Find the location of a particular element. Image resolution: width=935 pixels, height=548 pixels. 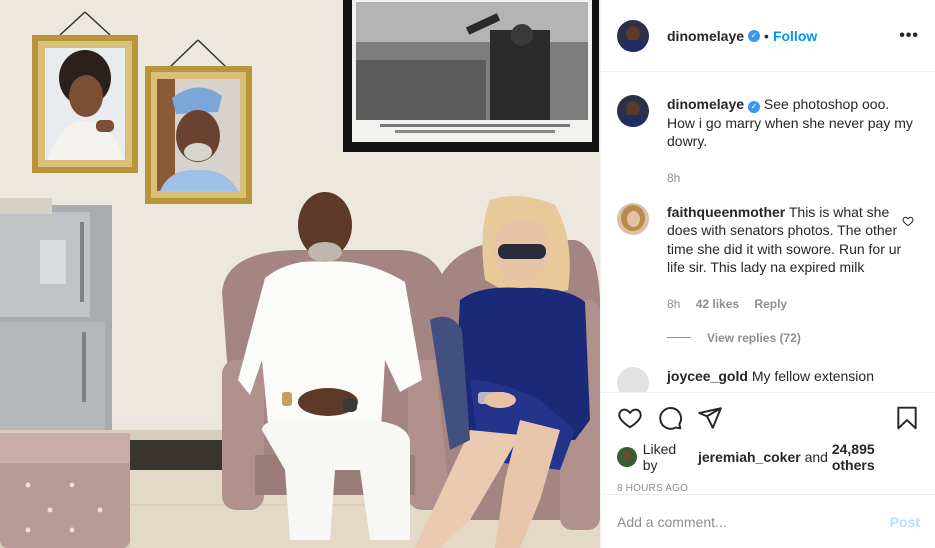

comment-username: faithqueenmother is located at coordinates (726, 212).